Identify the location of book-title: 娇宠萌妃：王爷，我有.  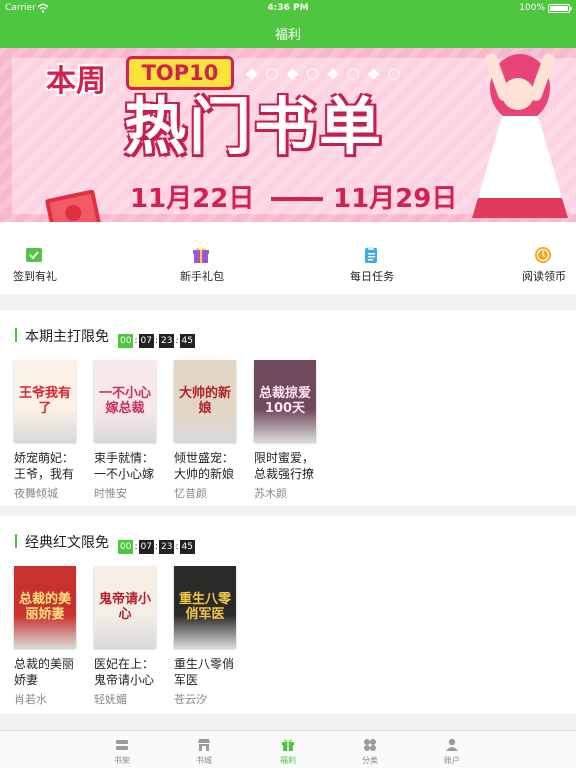
(46, 466).